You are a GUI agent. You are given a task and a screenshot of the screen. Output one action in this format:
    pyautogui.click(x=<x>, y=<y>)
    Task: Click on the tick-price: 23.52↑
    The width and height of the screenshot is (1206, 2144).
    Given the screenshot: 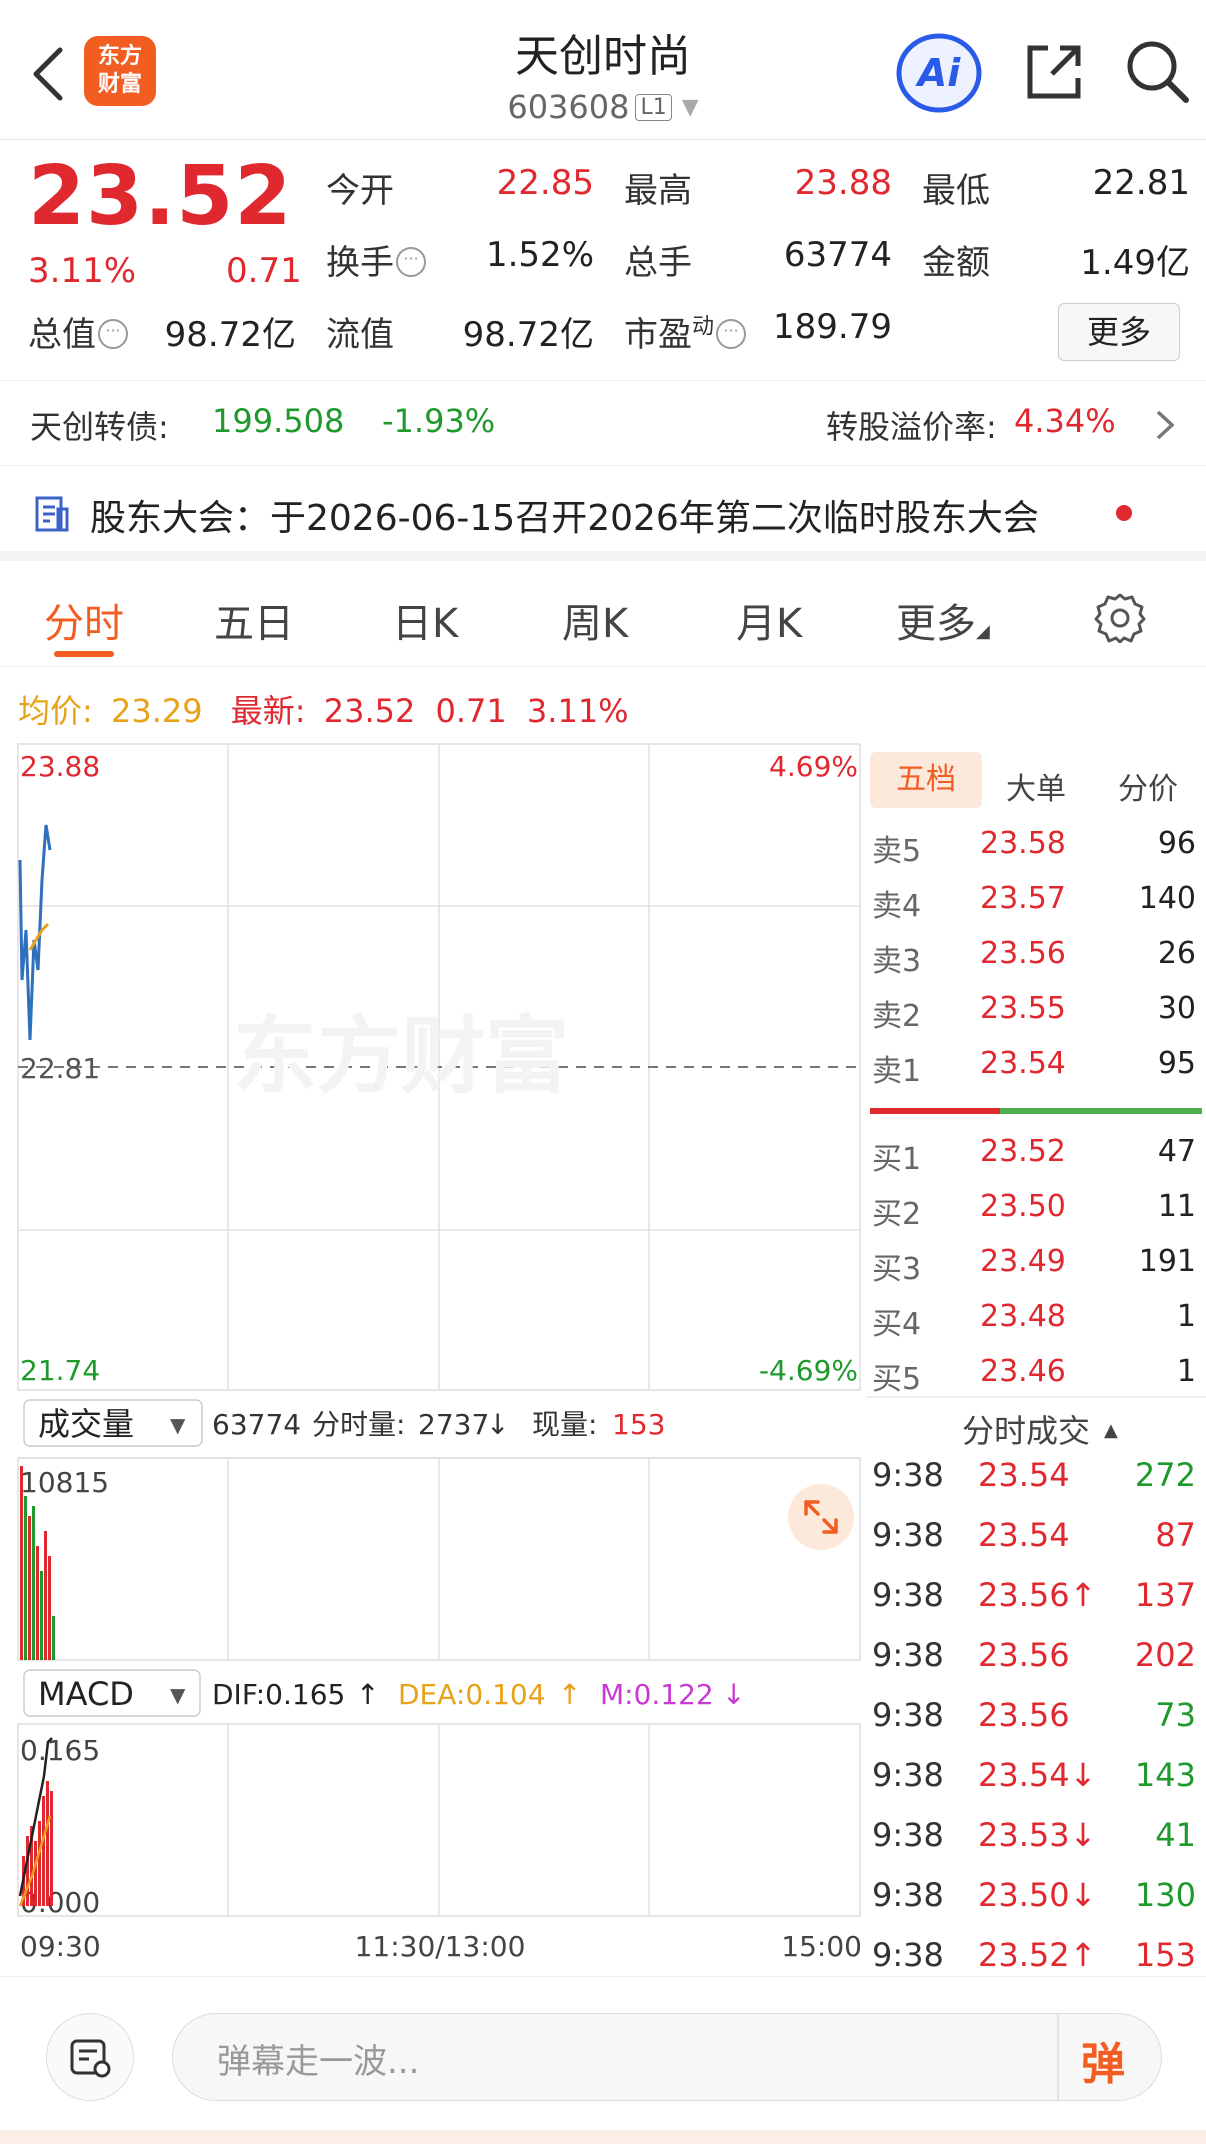 What is the action you would take?
    pyautogui.click(x=1037, y=1955)
    